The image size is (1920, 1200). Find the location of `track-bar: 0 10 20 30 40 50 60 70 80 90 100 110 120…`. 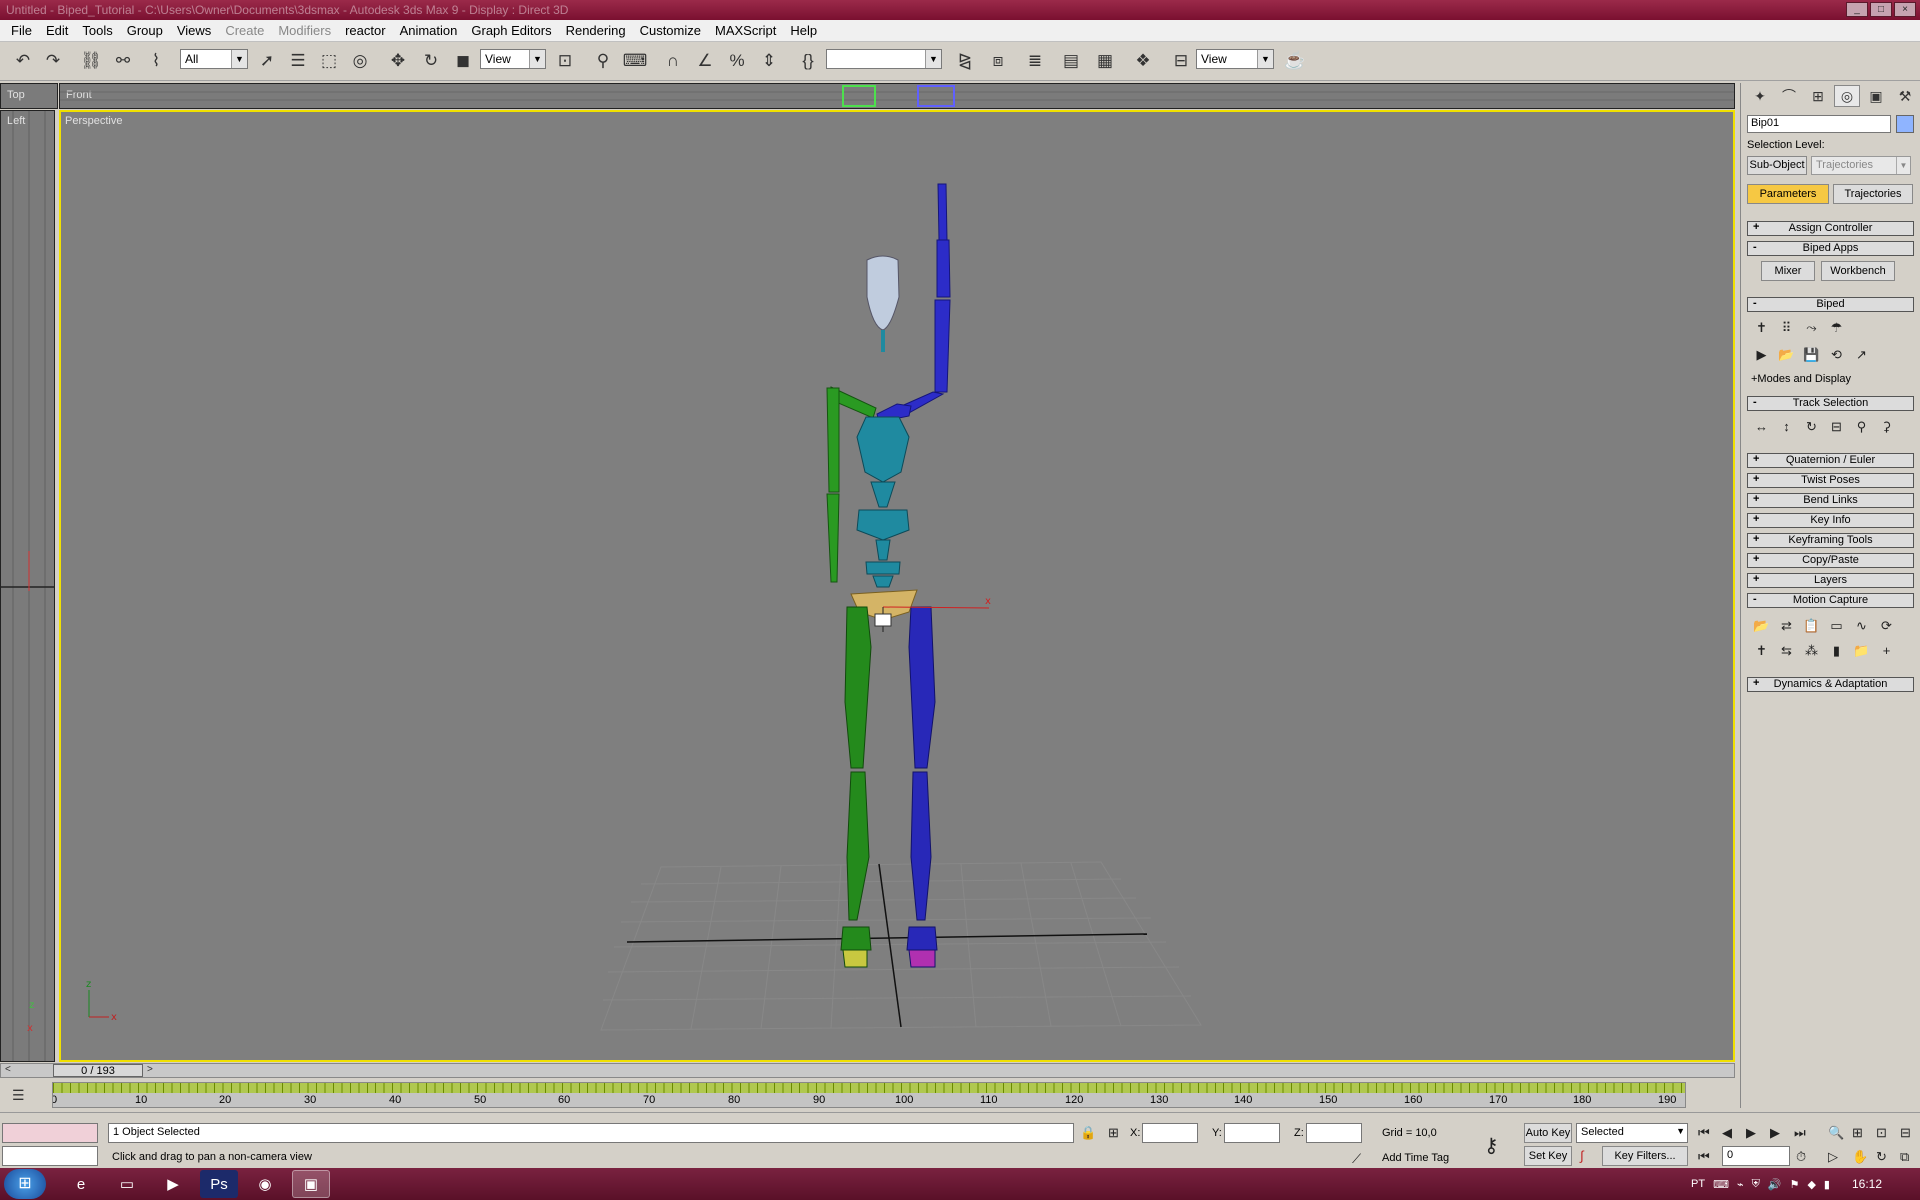

track-bar: 0 10 20 30 40 50 60 70 80 90 100 110 120… is located at coordinates (869, 1095).